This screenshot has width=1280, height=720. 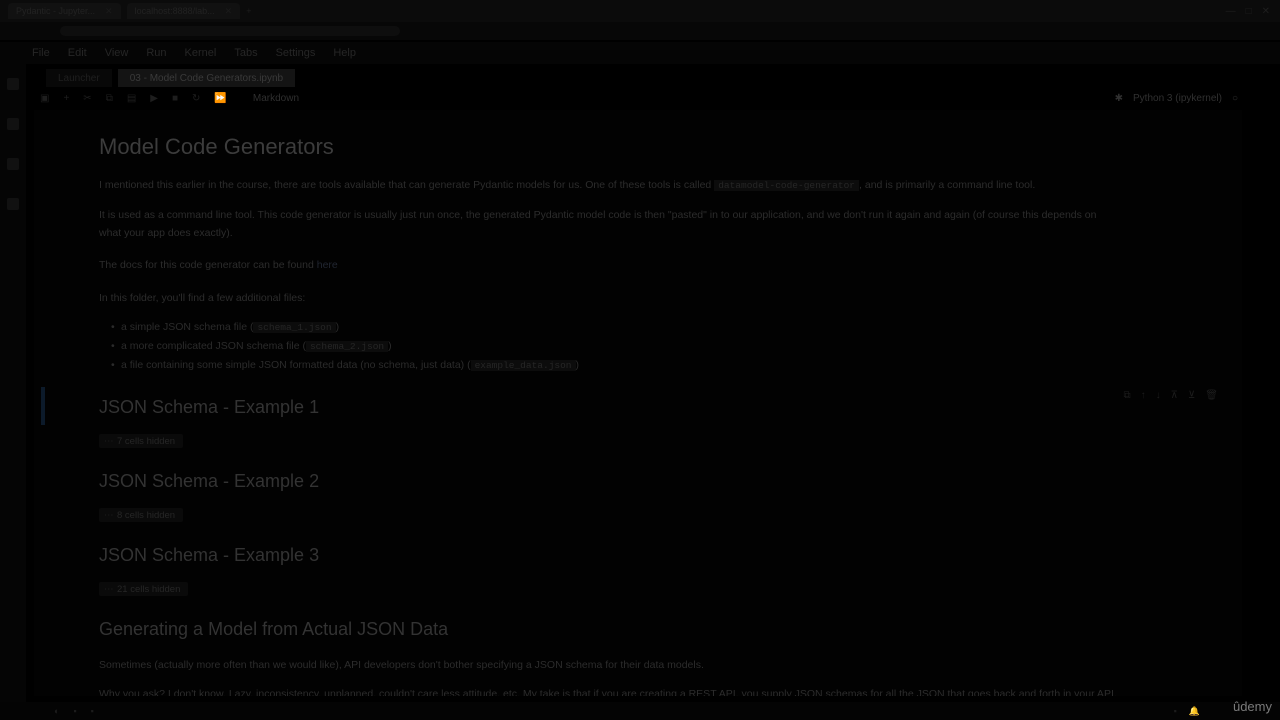 I want to click on notification-icon: 🔔, so click(x=1194, y=711).